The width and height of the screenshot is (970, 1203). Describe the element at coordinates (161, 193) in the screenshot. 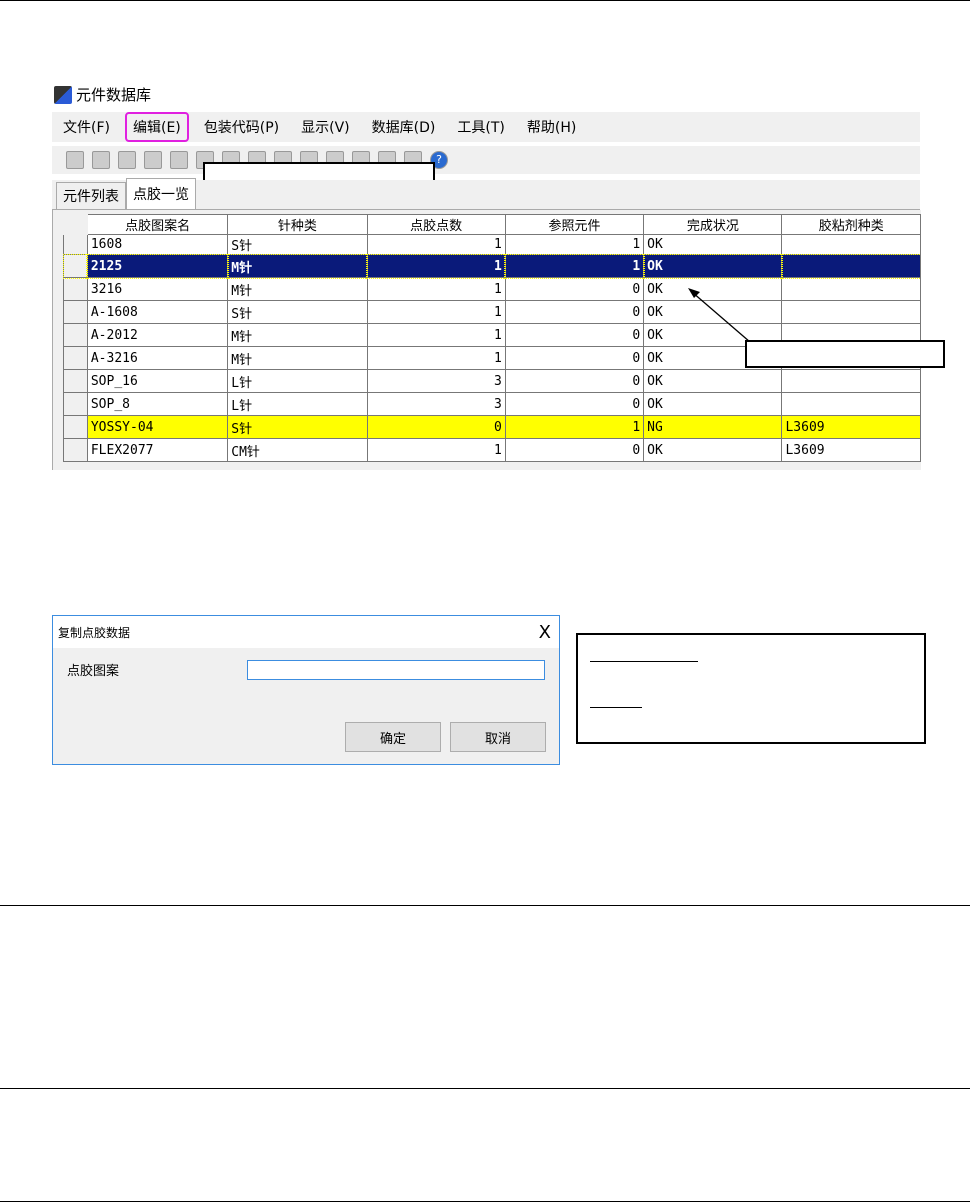

I see `tab-dispense-list: 点胶一览` at that location.